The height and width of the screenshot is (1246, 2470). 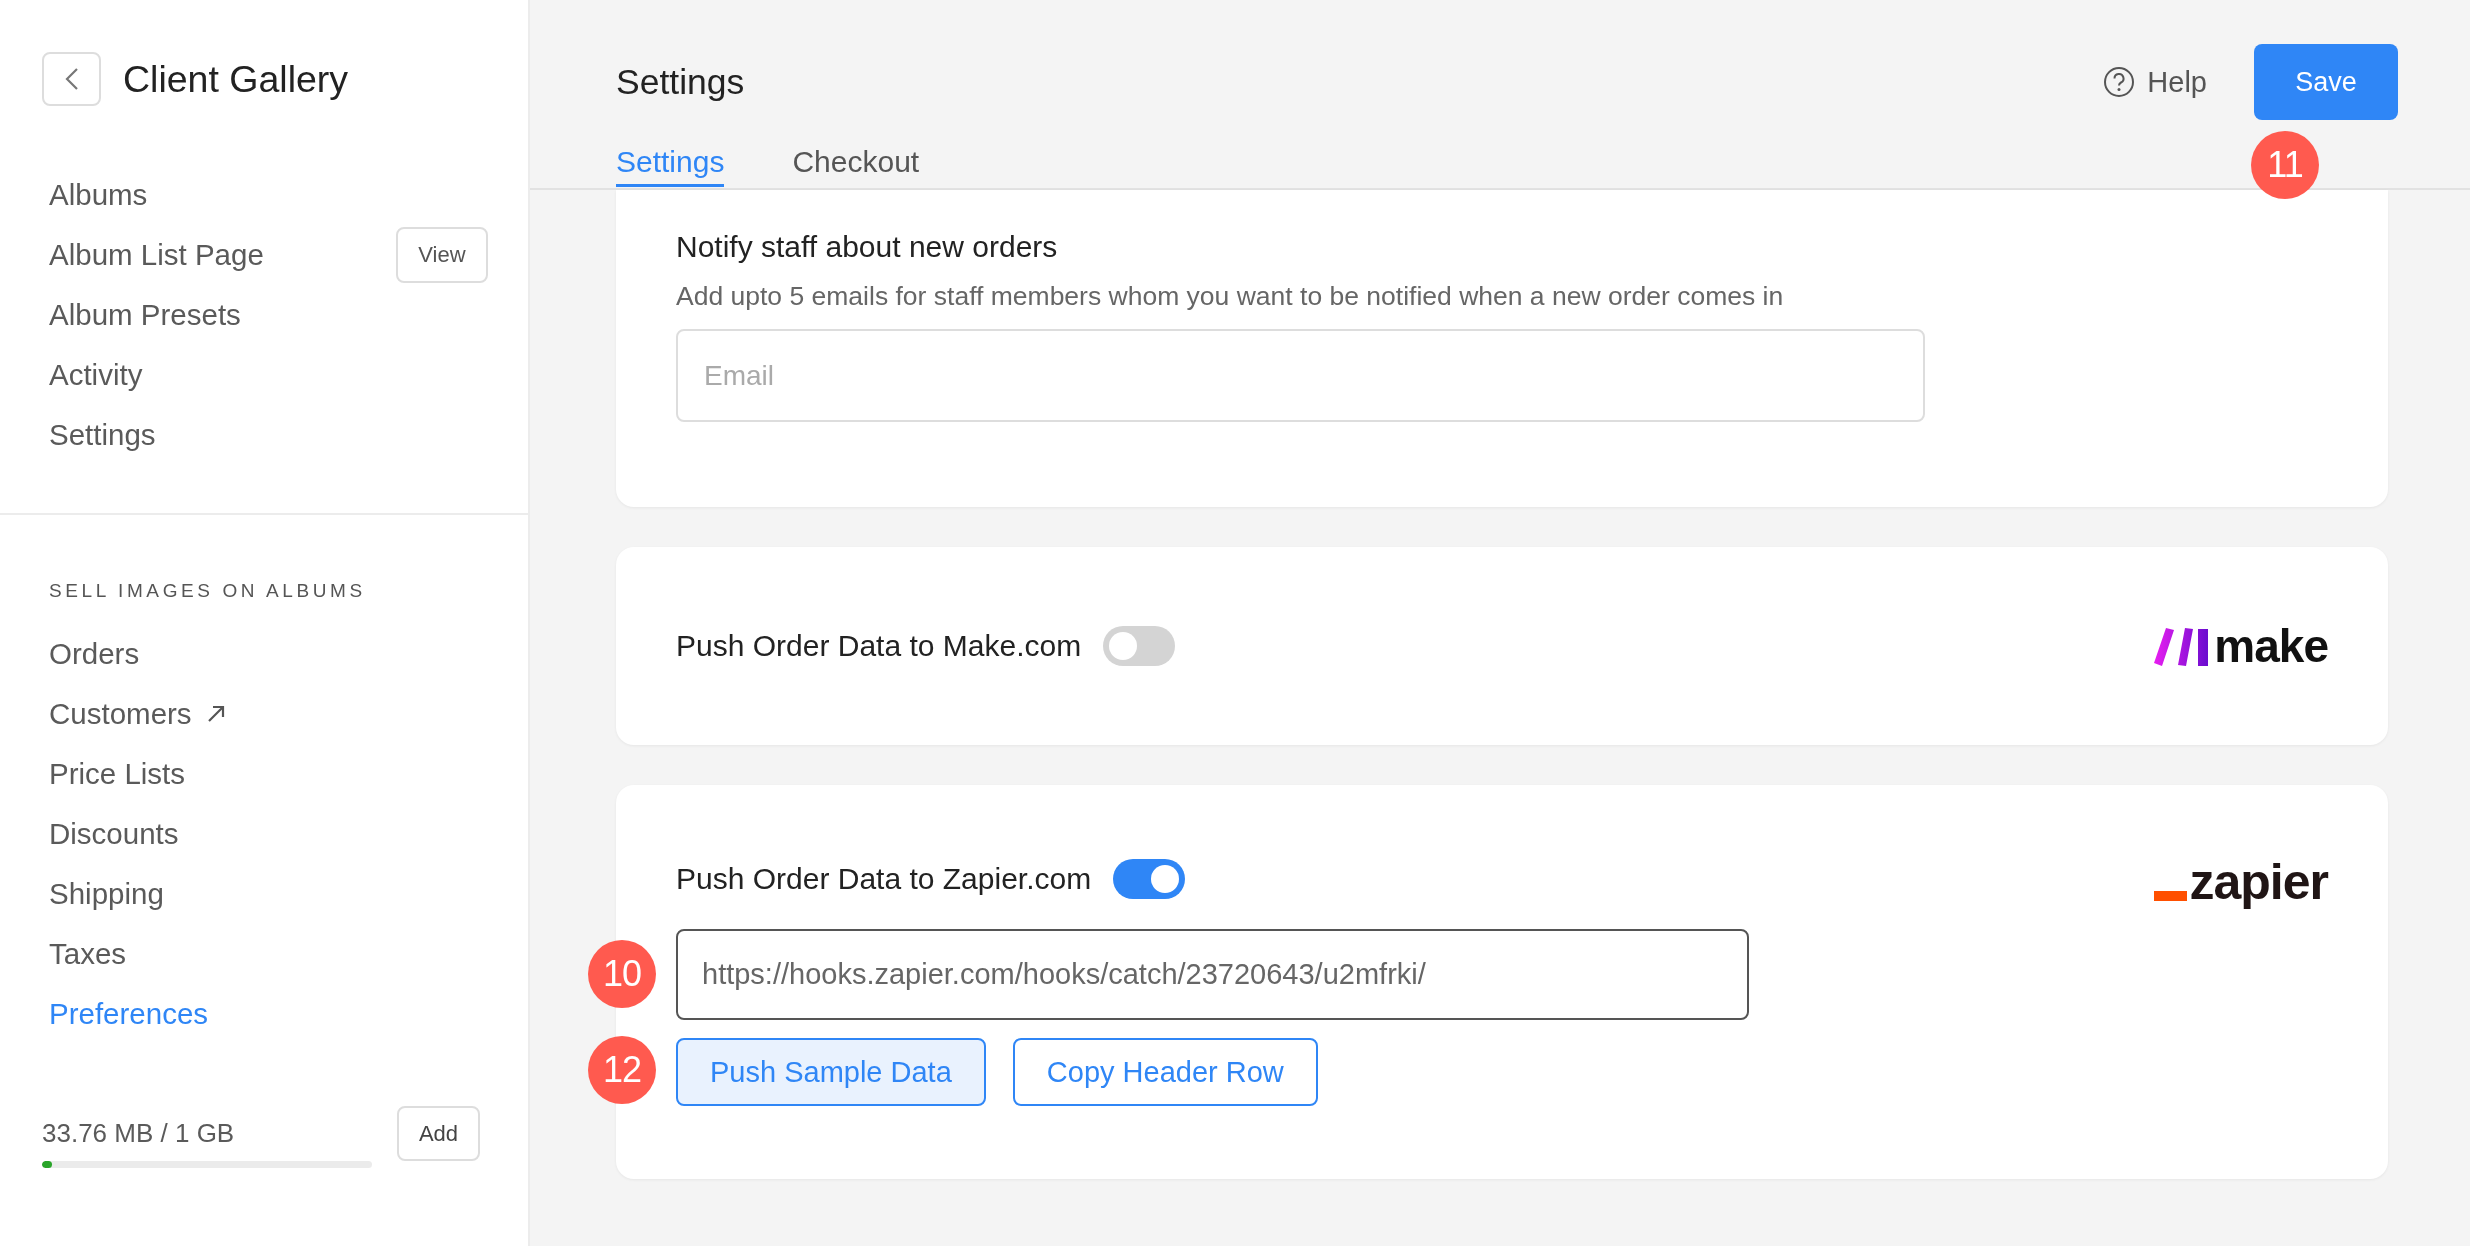 What do you see at coordinates (88, 954) in the screenshot?
I see `sidebar-item: Taxes` at bounding box center [88, 954].